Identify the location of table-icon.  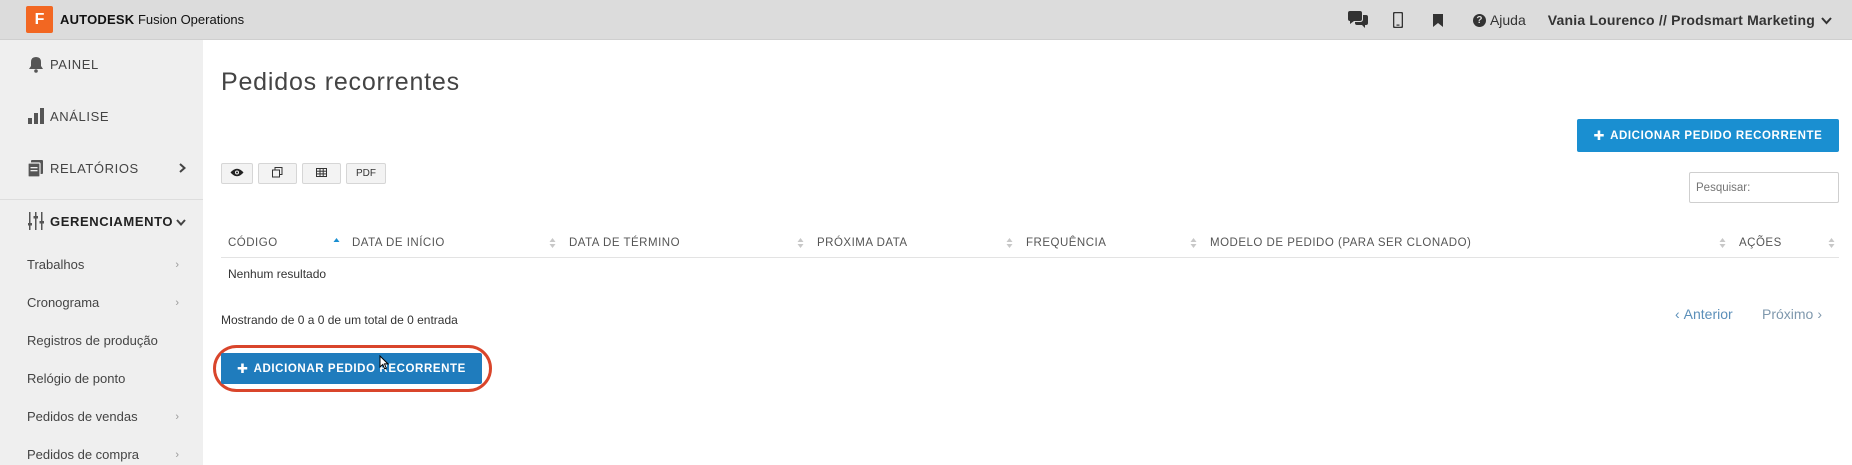
(321, 173).